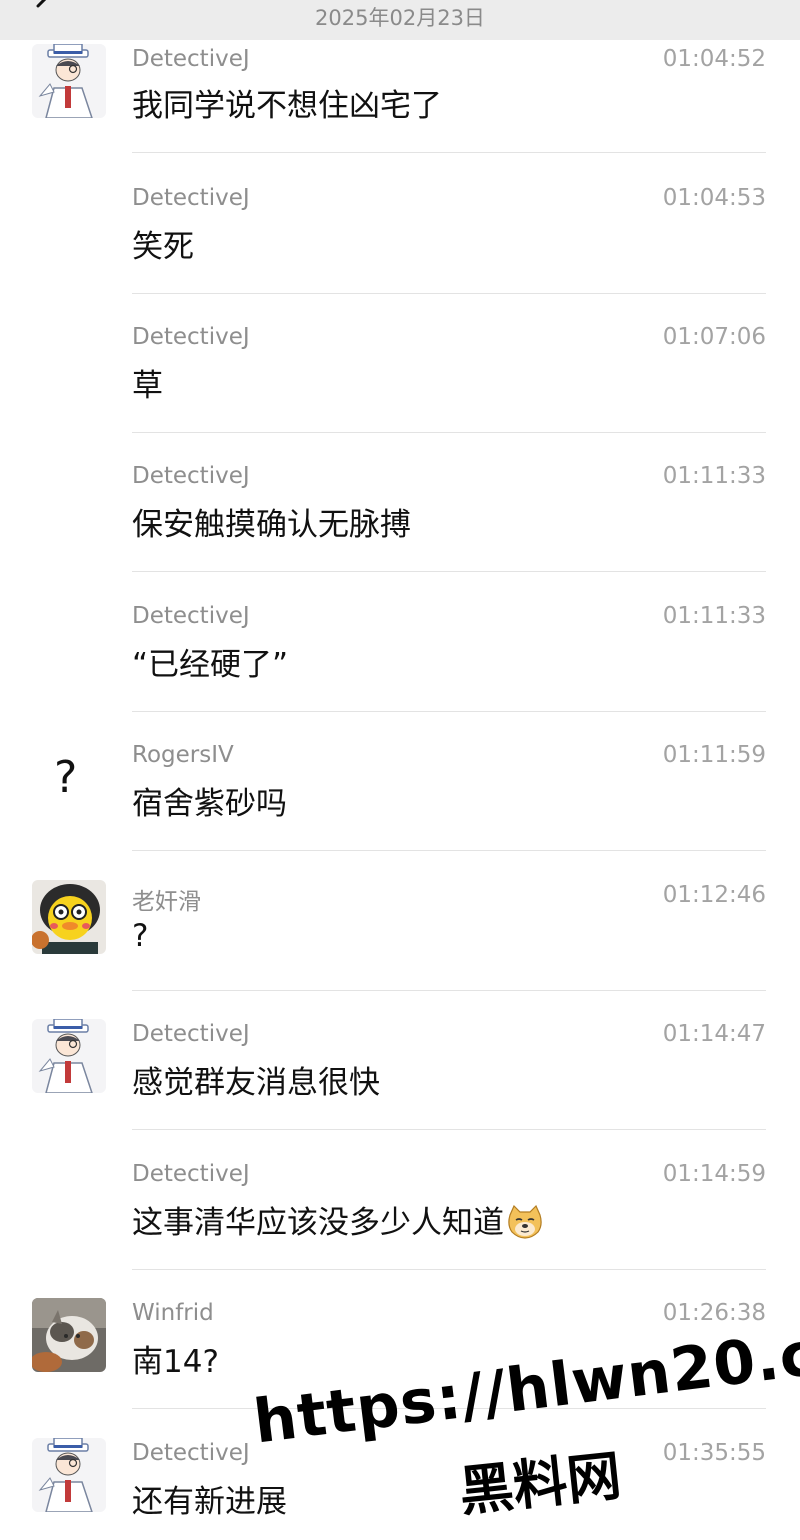 This screenshot has height=1540, width=800. What do you see at coordinates (163, 247) in the screenshot?
I see `message-text: 笑死` at bounding box center [163, 247].